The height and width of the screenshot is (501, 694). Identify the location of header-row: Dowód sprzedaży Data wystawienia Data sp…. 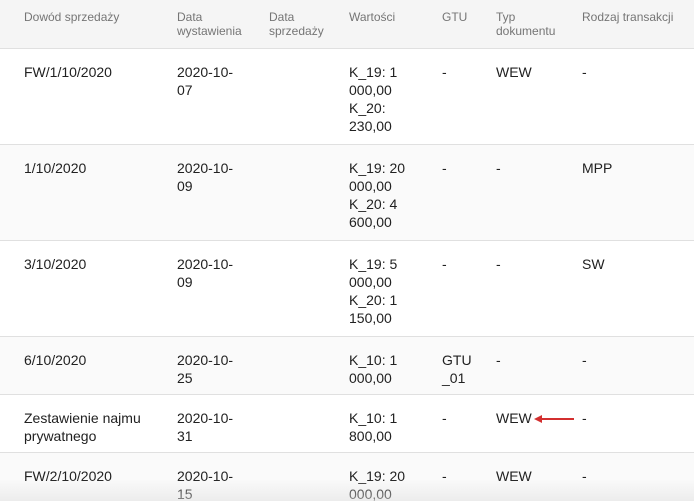
(347, 24).